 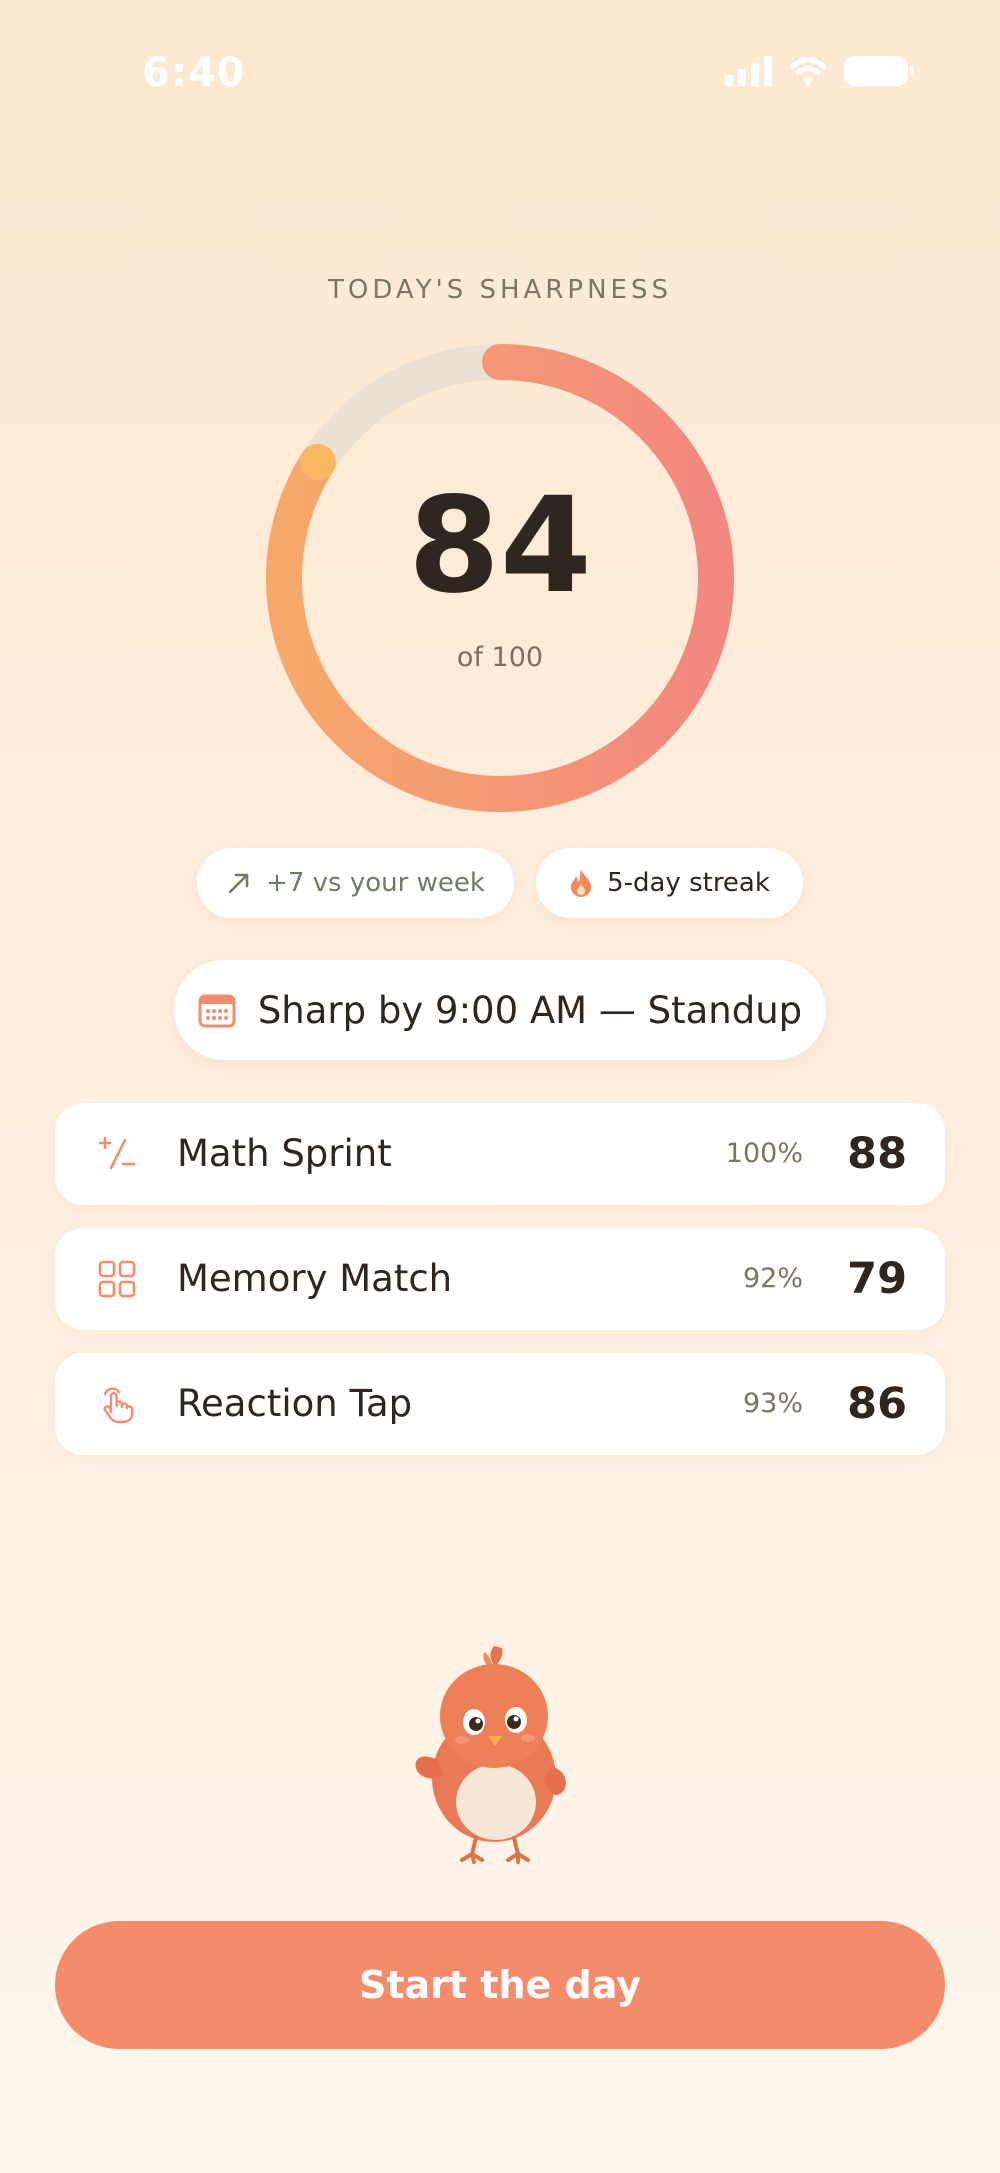 What do you see at coordinates (500, 657) in the screenshot?
I see `sharpness-score-max: of 100` at bounding box center [500, 657].